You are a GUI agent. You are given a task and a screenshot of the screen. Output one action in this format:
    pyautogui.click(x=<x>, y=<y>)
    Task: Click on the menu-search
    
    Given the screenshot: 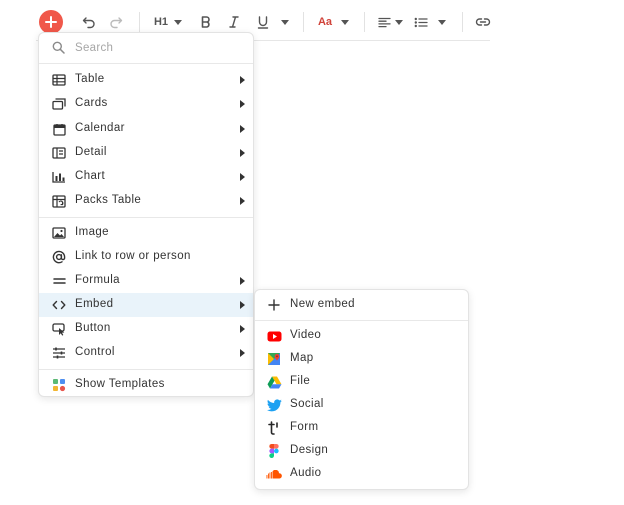 What is the action you would take?
    pyautogui.click(x=146, y=48)
    